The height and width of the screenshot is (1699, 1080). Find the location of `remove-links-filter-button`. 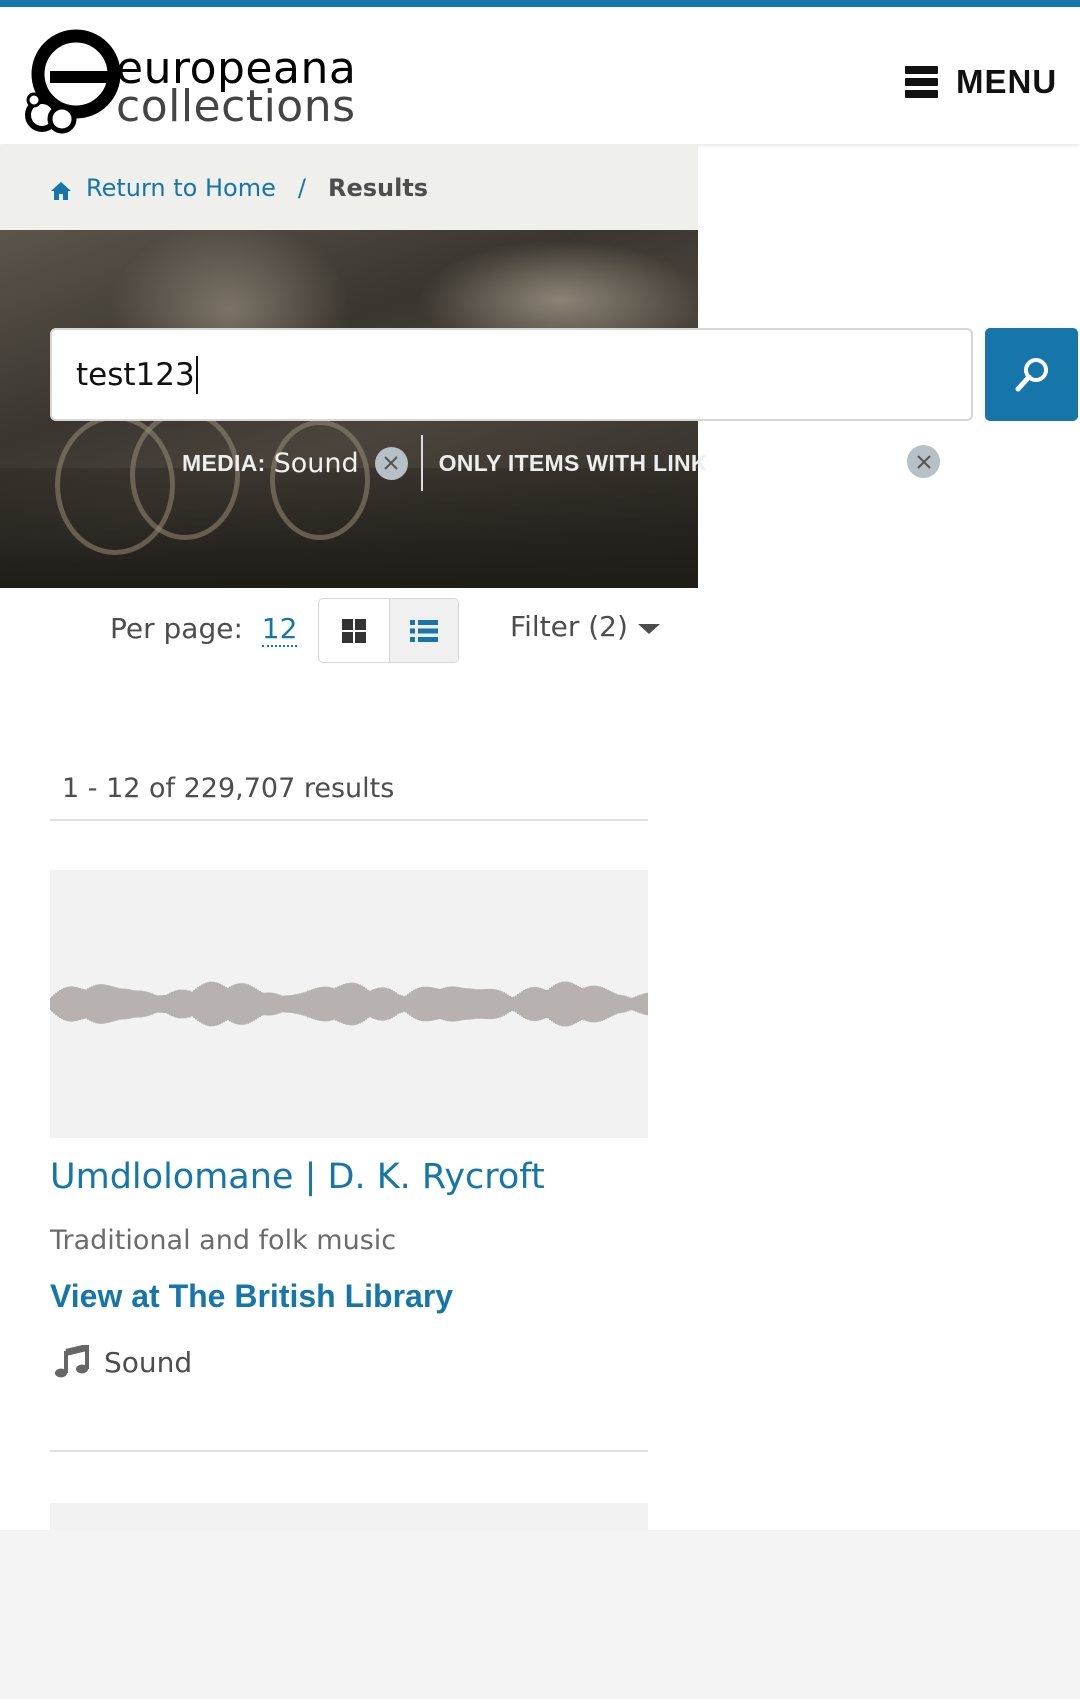

remove-links-filter-button is located at coordinates (923, 461).